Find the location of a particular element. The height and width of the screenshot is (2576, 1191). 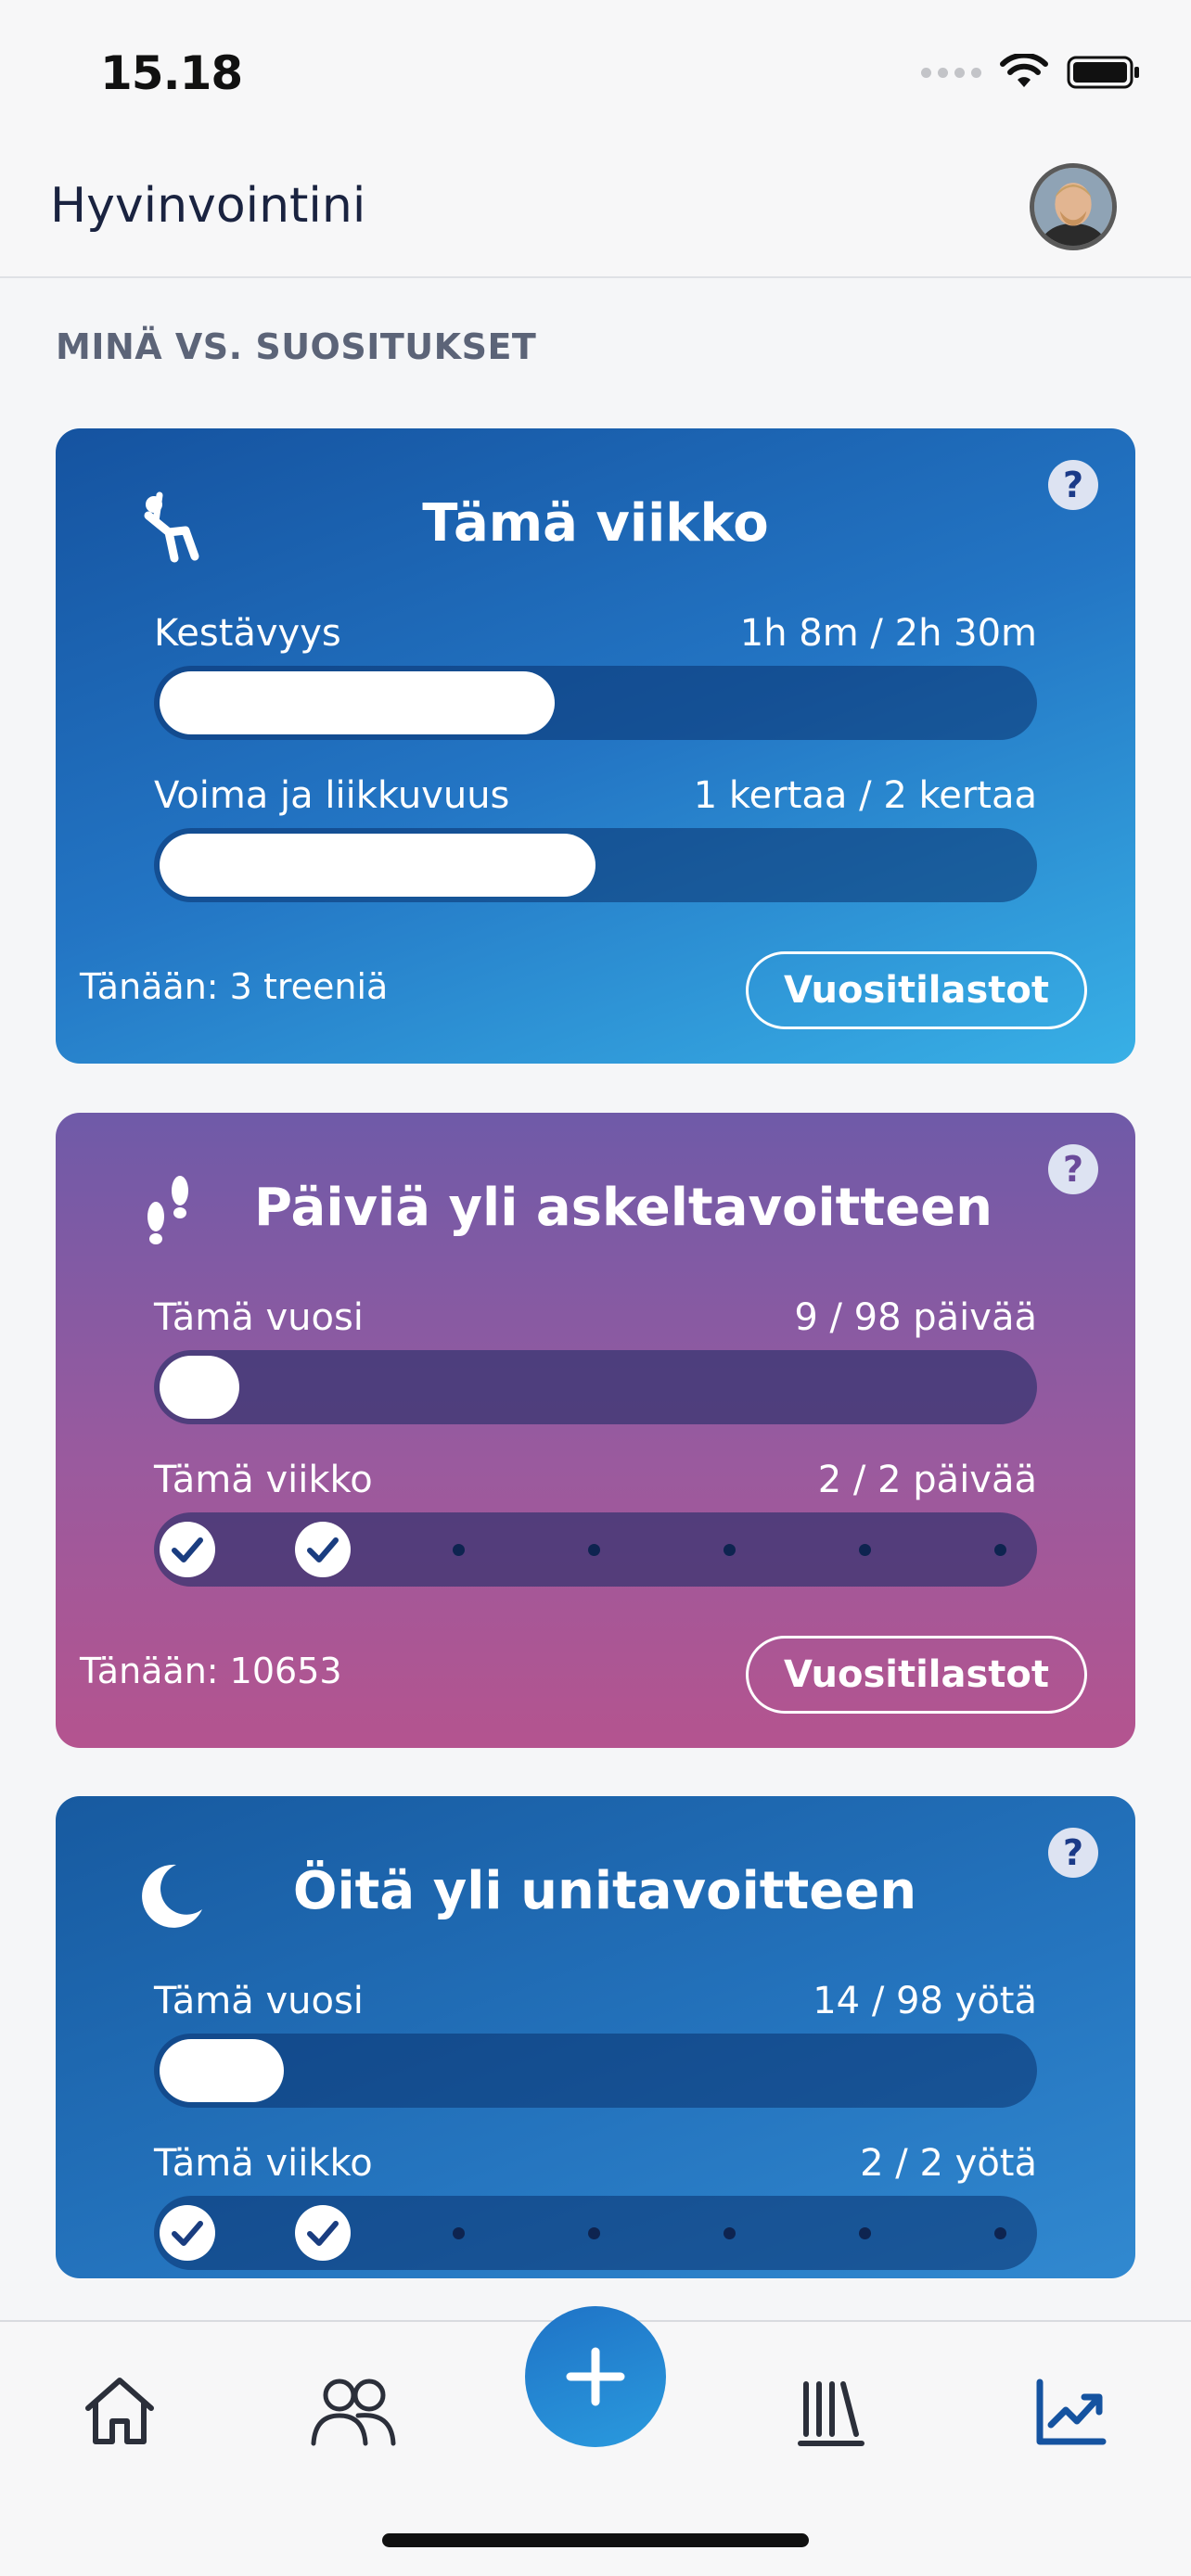

row-value: 2 / 2 yötä is located at coordinates (948, 2164).